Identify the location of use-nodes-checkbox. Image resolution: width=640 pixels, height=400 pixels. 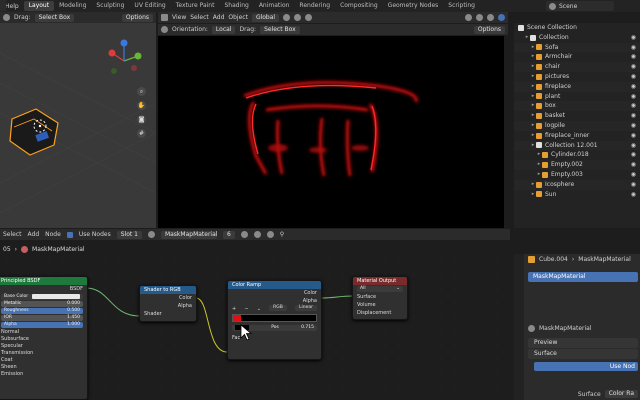
(69, 234).